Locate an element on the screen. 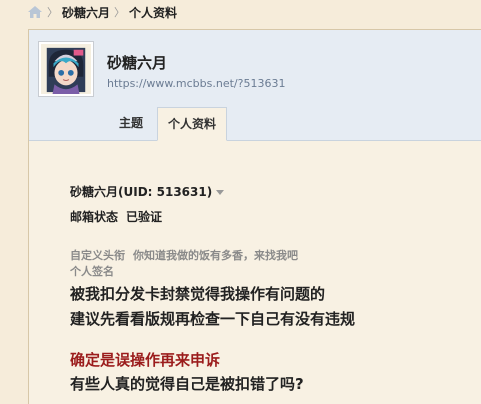 The width and height of the screenshot is (481, 404). tab-profile: 个人资料 is located at coordinates (192, 124).